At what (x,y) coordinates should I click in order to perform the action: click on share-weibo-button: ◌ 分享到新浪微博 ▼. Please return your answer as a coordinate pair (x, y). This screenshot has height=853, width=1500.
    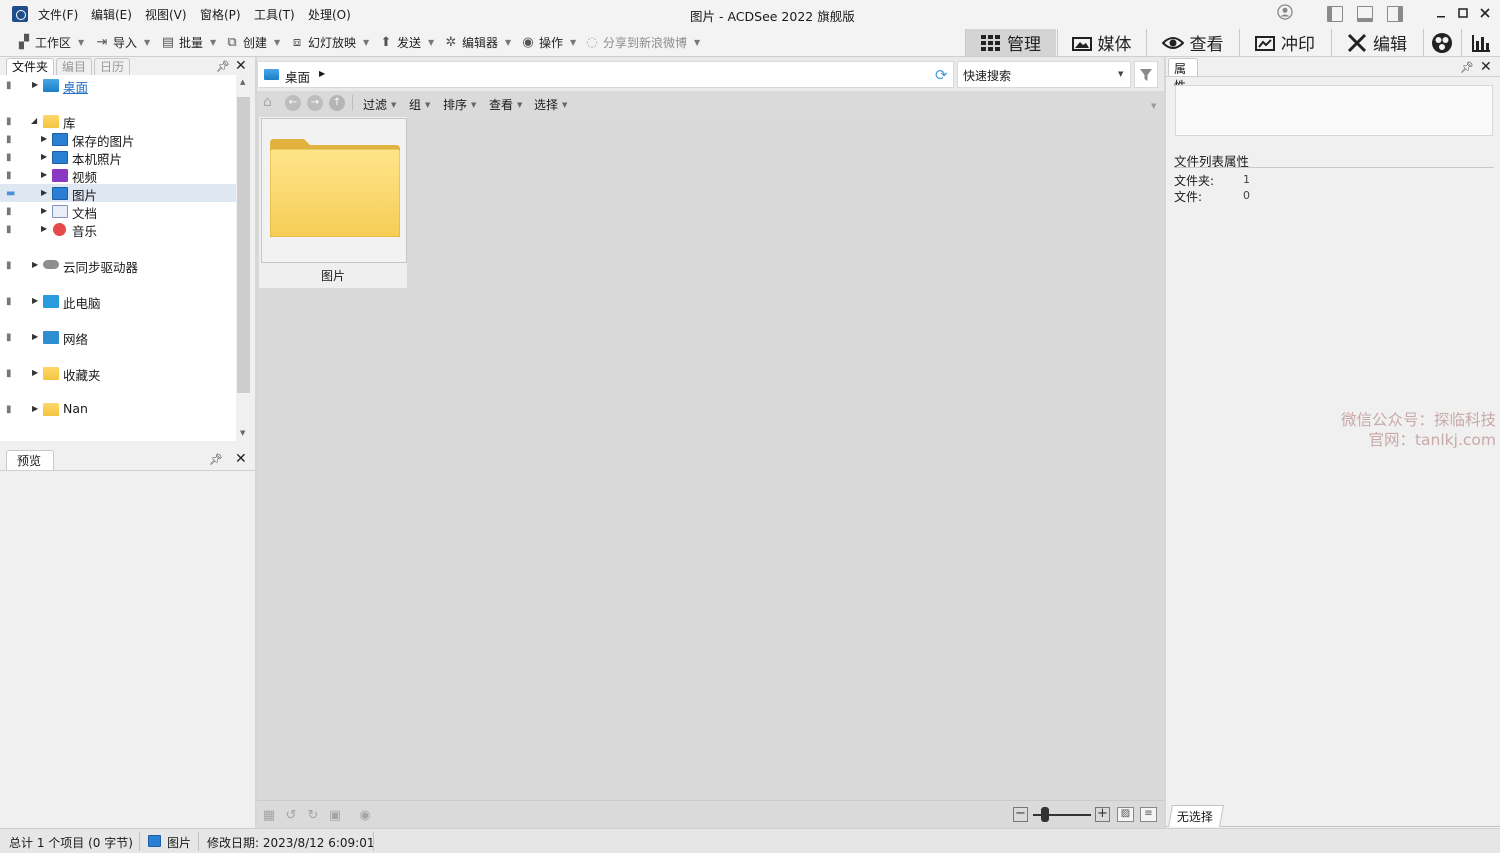
    Looking at the image, I should click on (642, 42).